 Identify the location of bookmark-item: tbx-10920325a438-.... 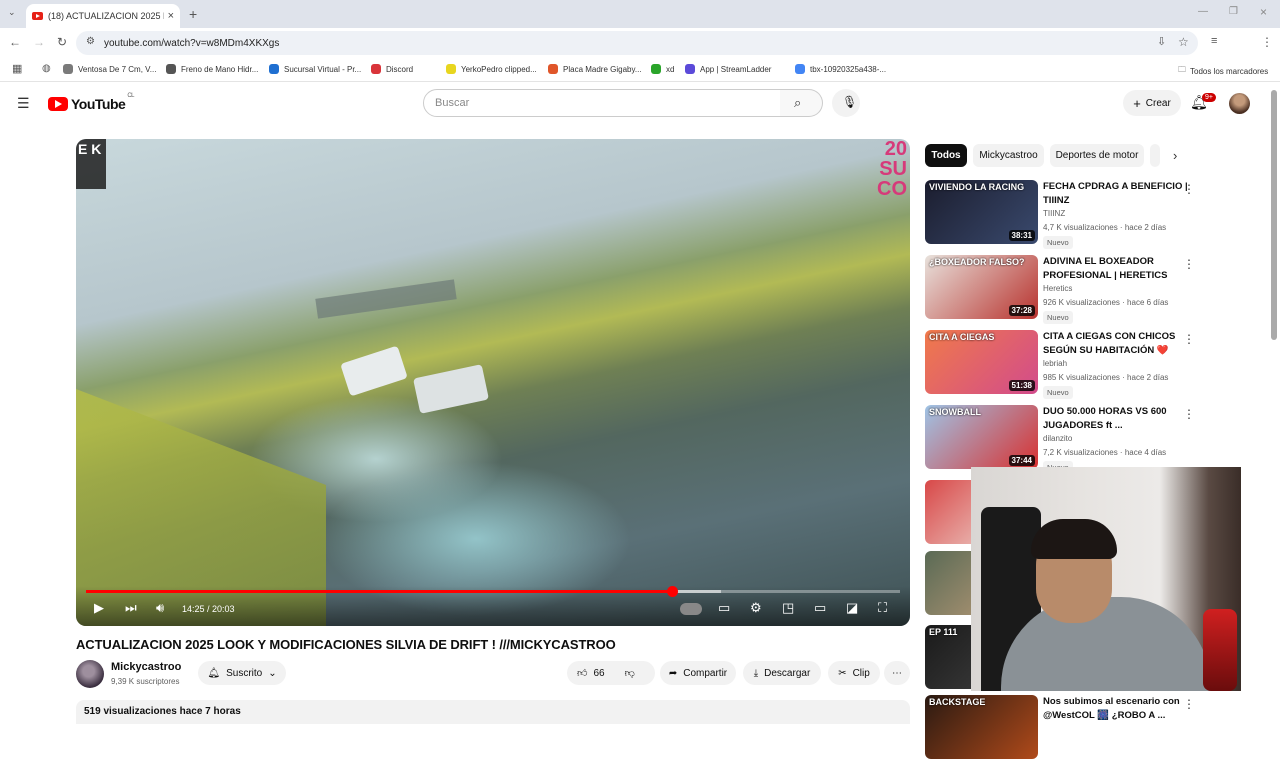
(840, 69).